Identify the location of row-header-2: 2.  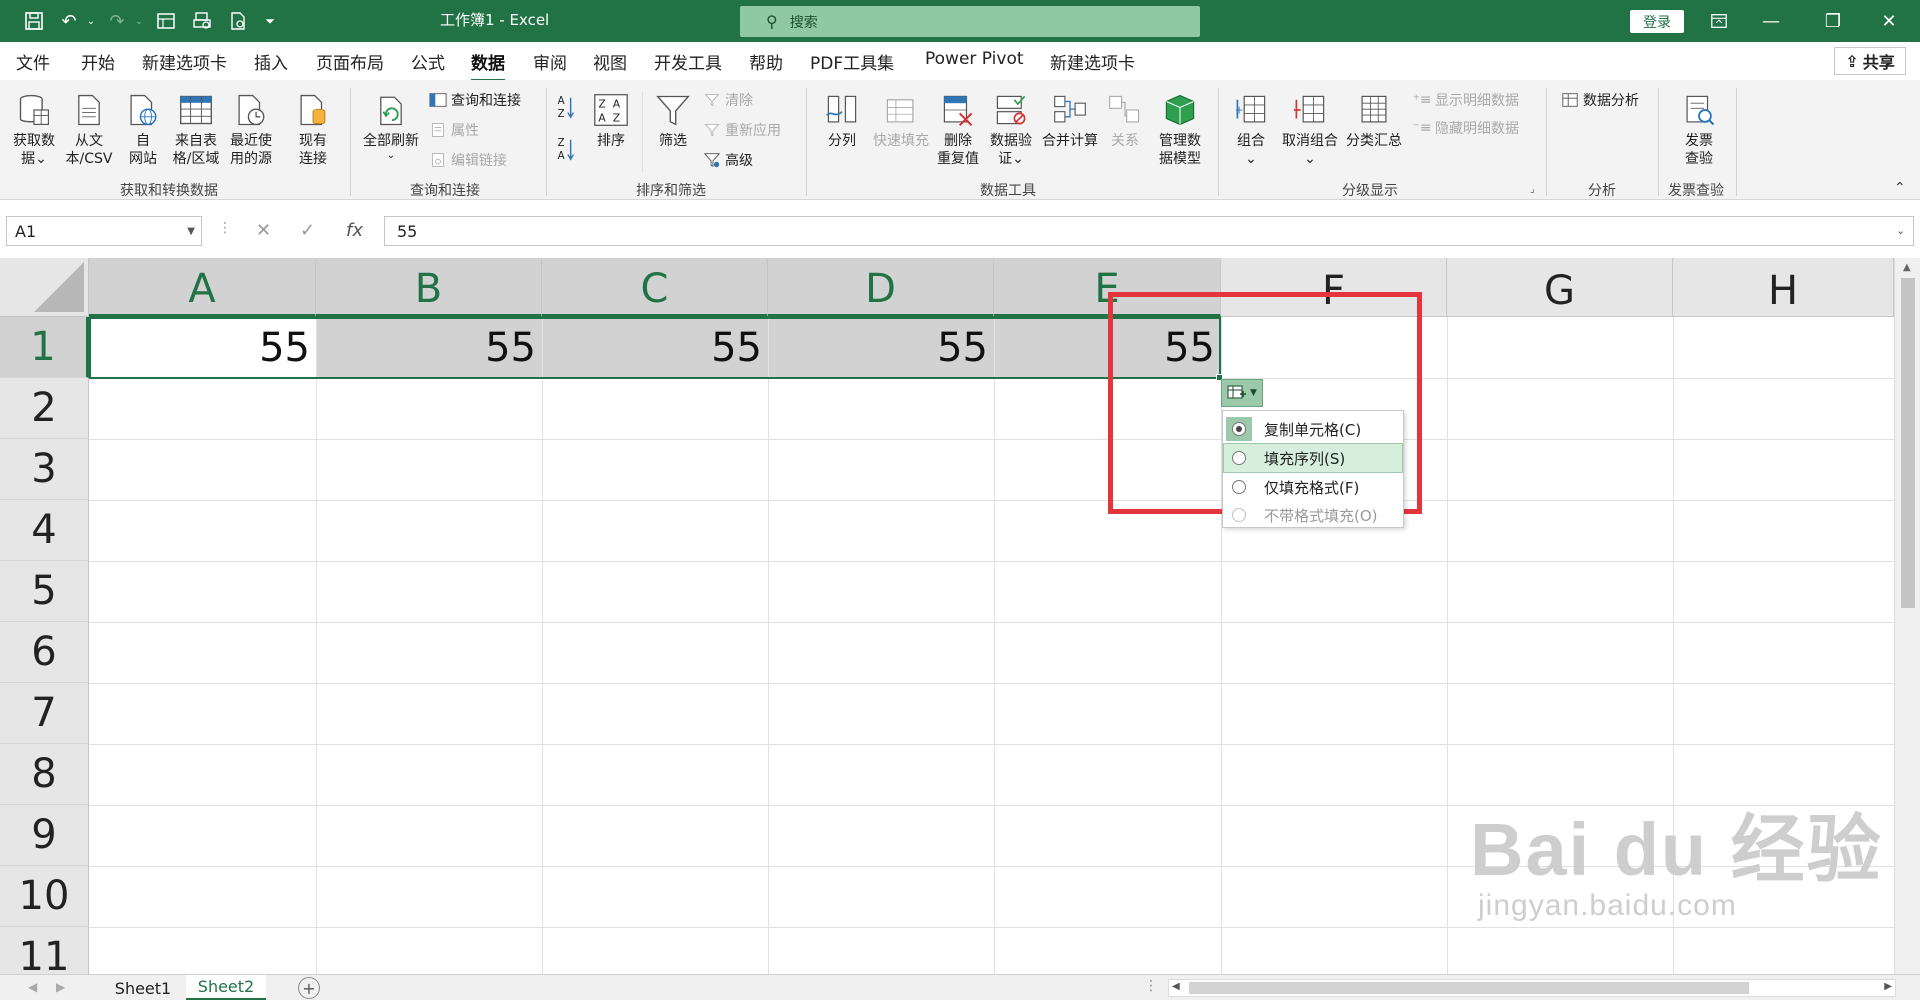
(44, 408).